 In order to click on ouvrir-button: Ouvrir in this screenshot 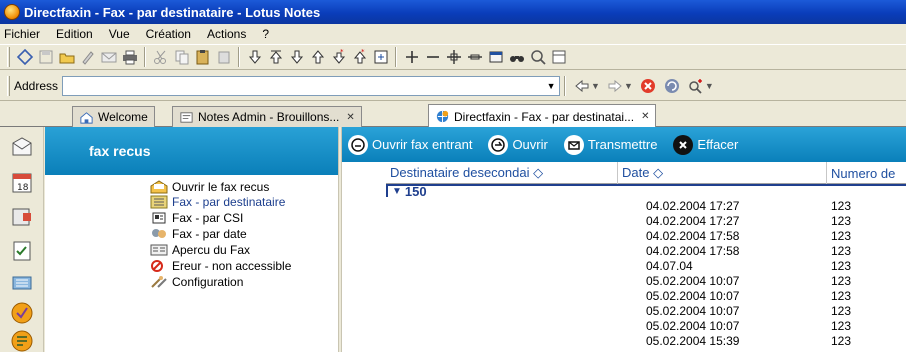, I will do `click(518, 144)`.